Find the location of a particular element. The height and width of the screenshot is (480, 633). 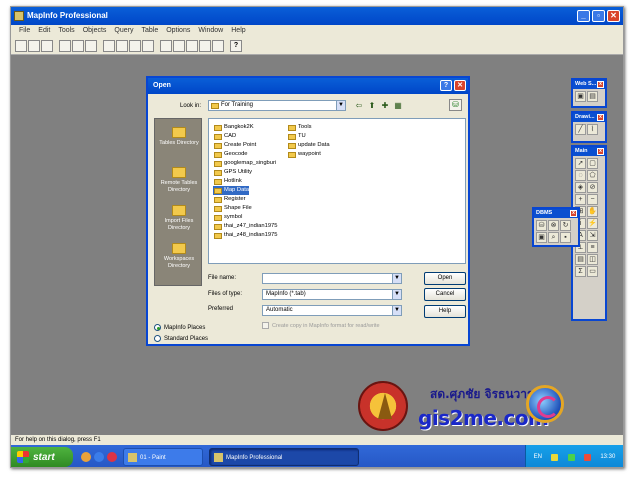

clip-region-icon: ◫ is located at coordinates (592, 259).